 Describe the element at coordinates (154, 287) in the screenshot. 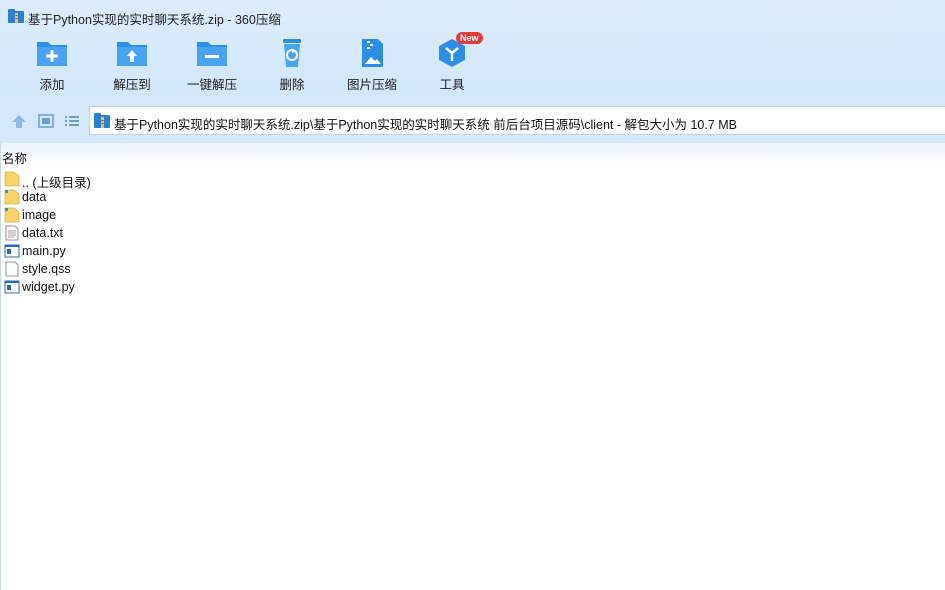

I see `list-item: widget.py` at that location.